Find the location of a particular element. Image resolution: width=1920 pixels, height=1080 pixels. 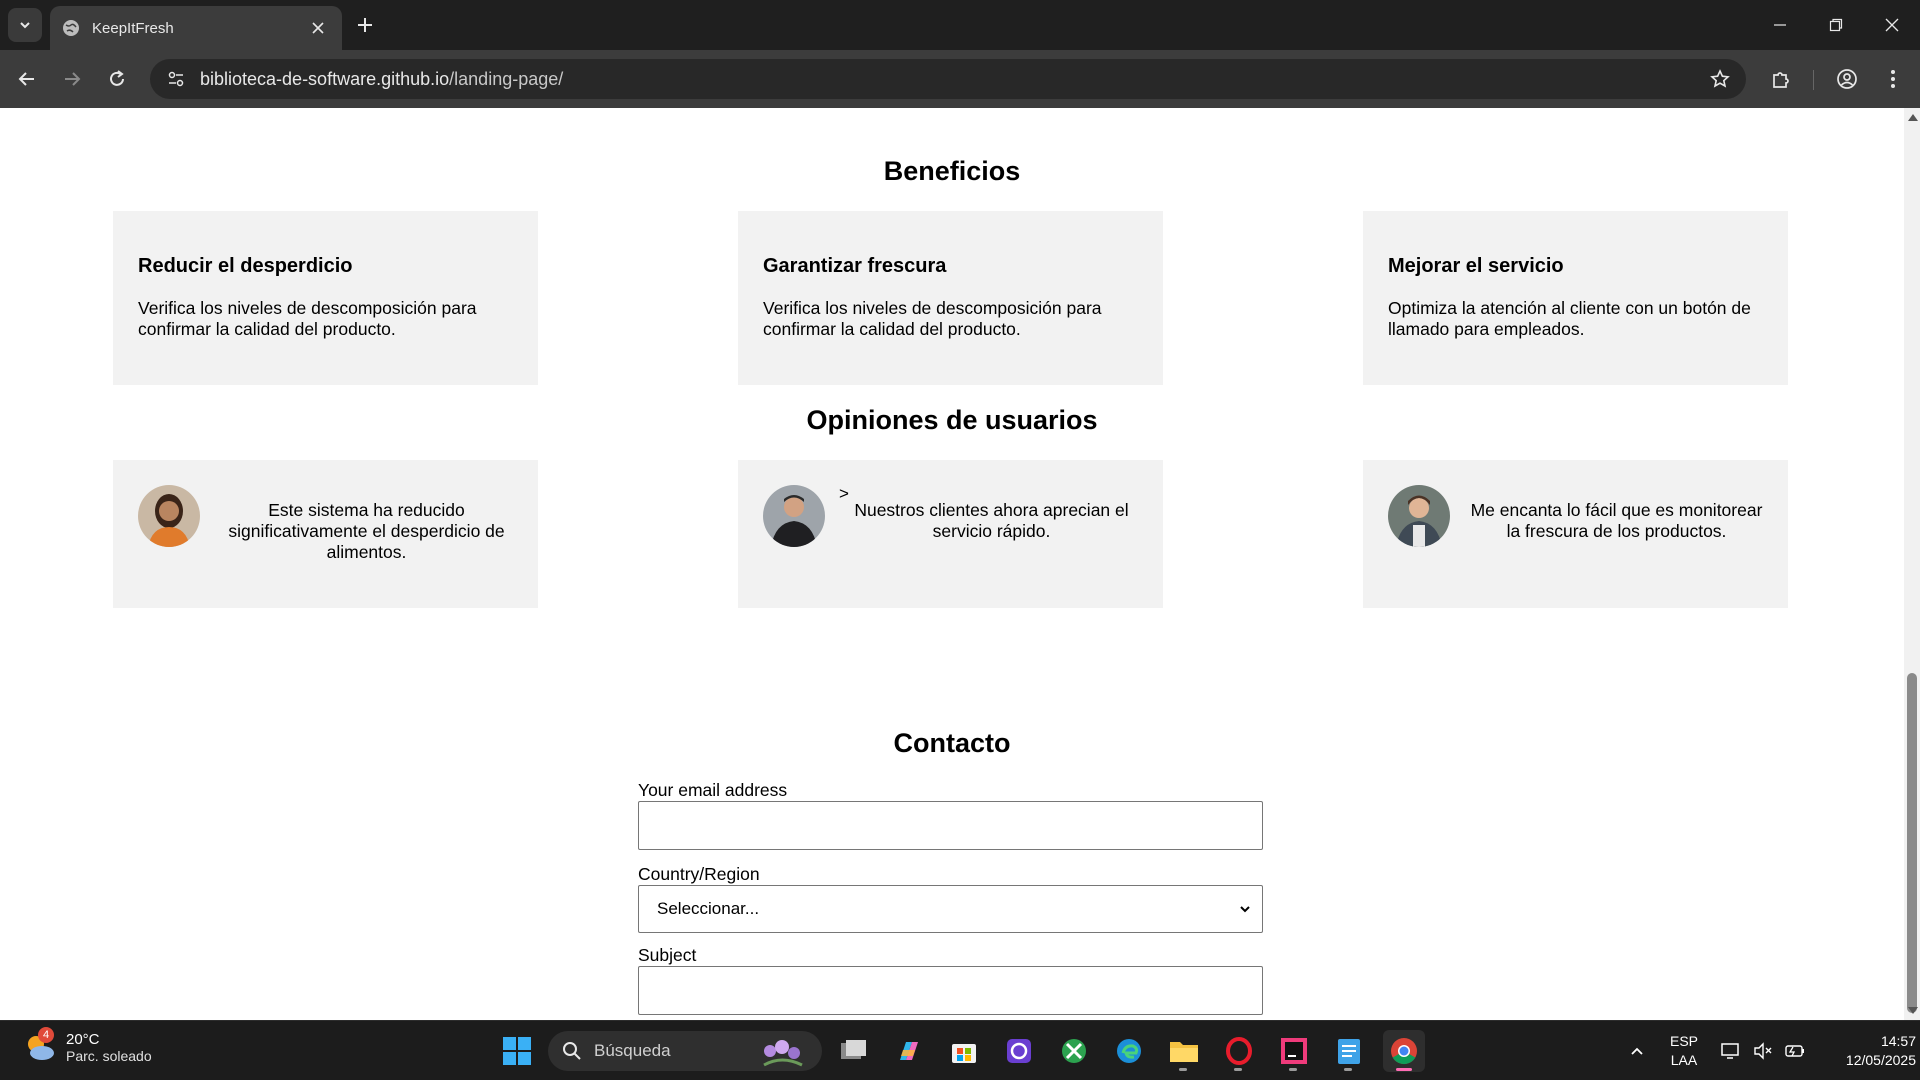

copilot-icon is located at coordinates (909, 1051).